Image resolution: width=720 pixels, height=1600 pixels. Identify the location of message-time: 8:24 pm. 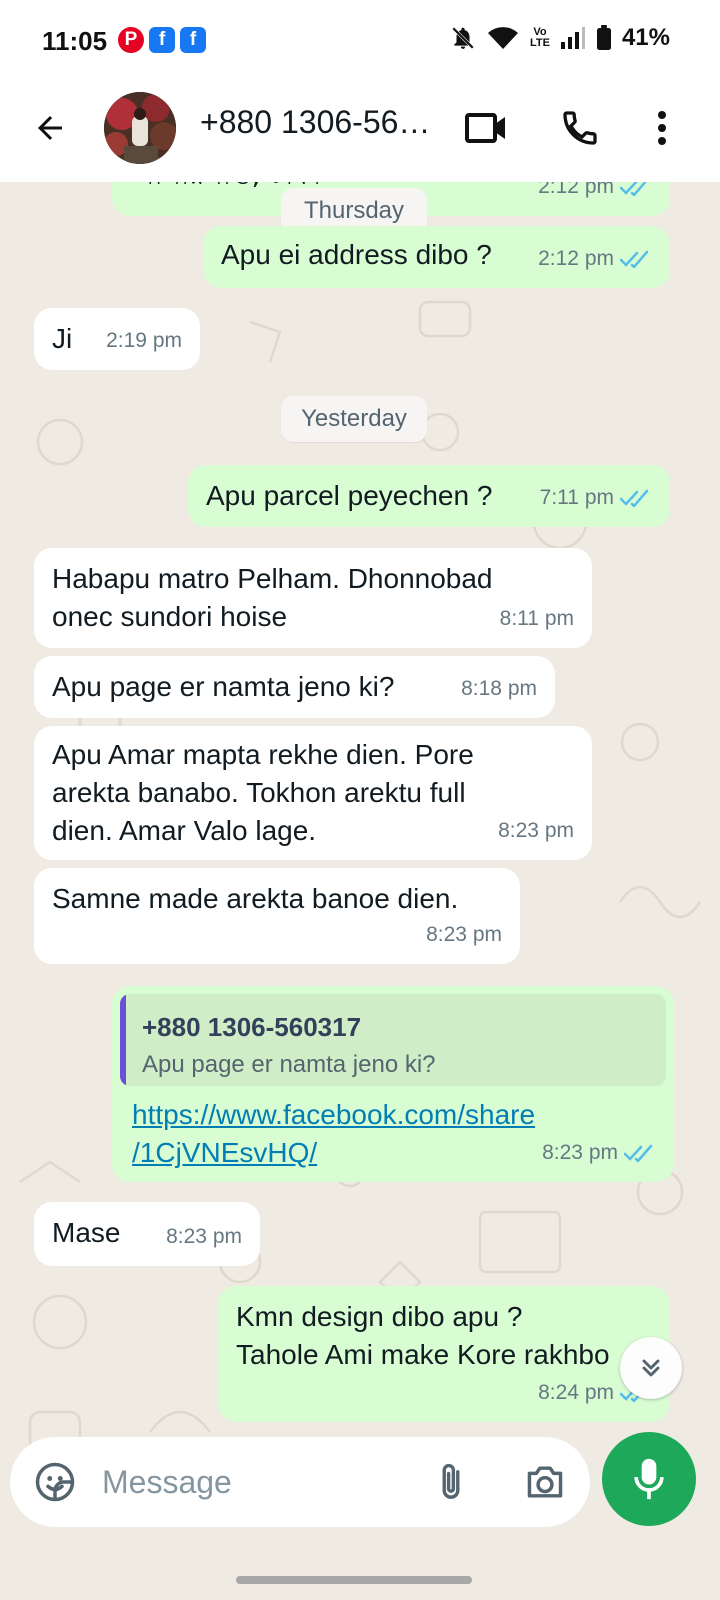
(576, 1392).